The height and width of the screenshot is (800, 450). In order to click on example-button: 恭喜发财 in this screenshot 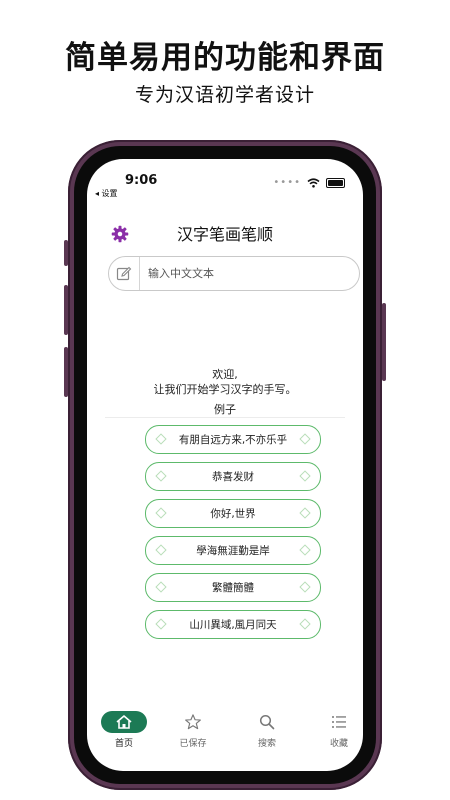, I will do `click(233, 476)`.